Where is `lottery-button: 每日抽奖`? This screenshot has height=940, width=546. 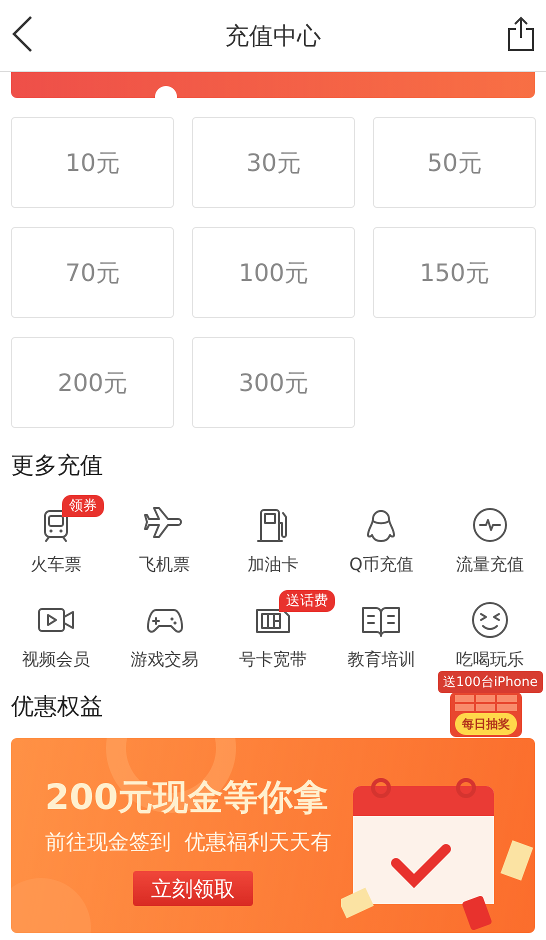
lottery-button: 每日抽奖 is located at coordinates (486, 724).